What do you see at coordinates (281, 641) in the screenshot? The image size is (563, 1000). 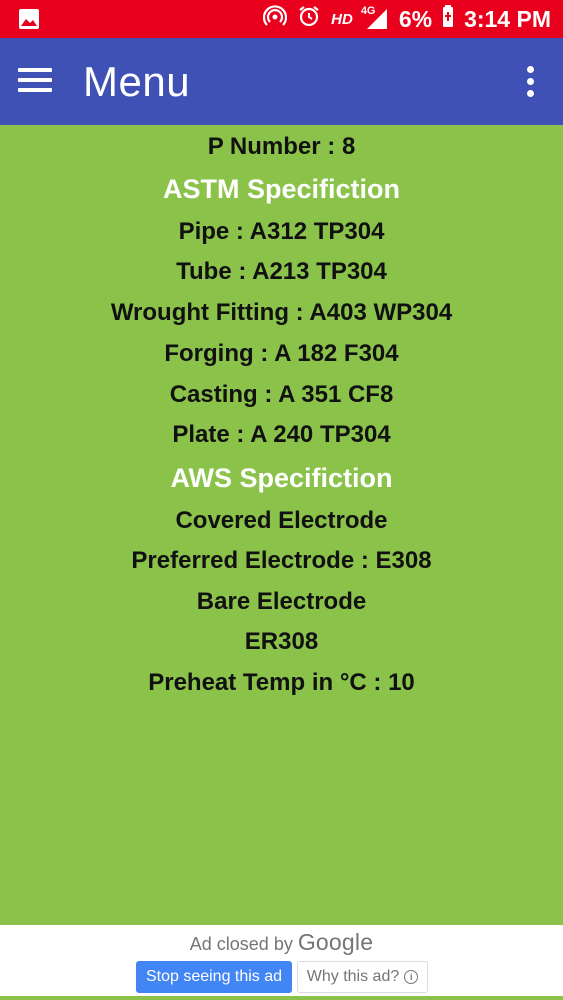 I see `er-filler: ER308` at bounding box center [281, 641].